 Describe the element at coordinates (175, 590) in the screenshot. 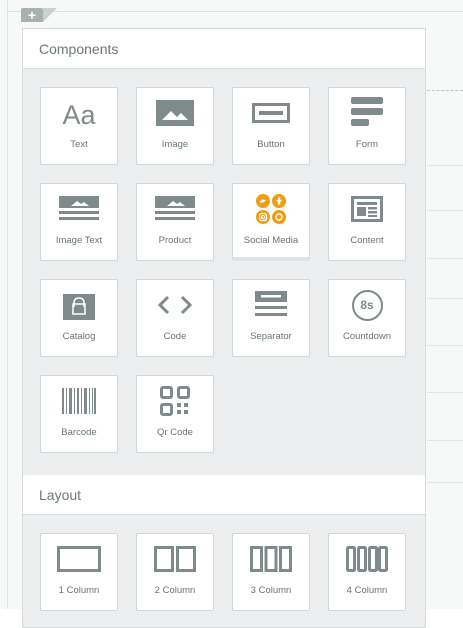

I see `layout-label: 2 Column` at that location.